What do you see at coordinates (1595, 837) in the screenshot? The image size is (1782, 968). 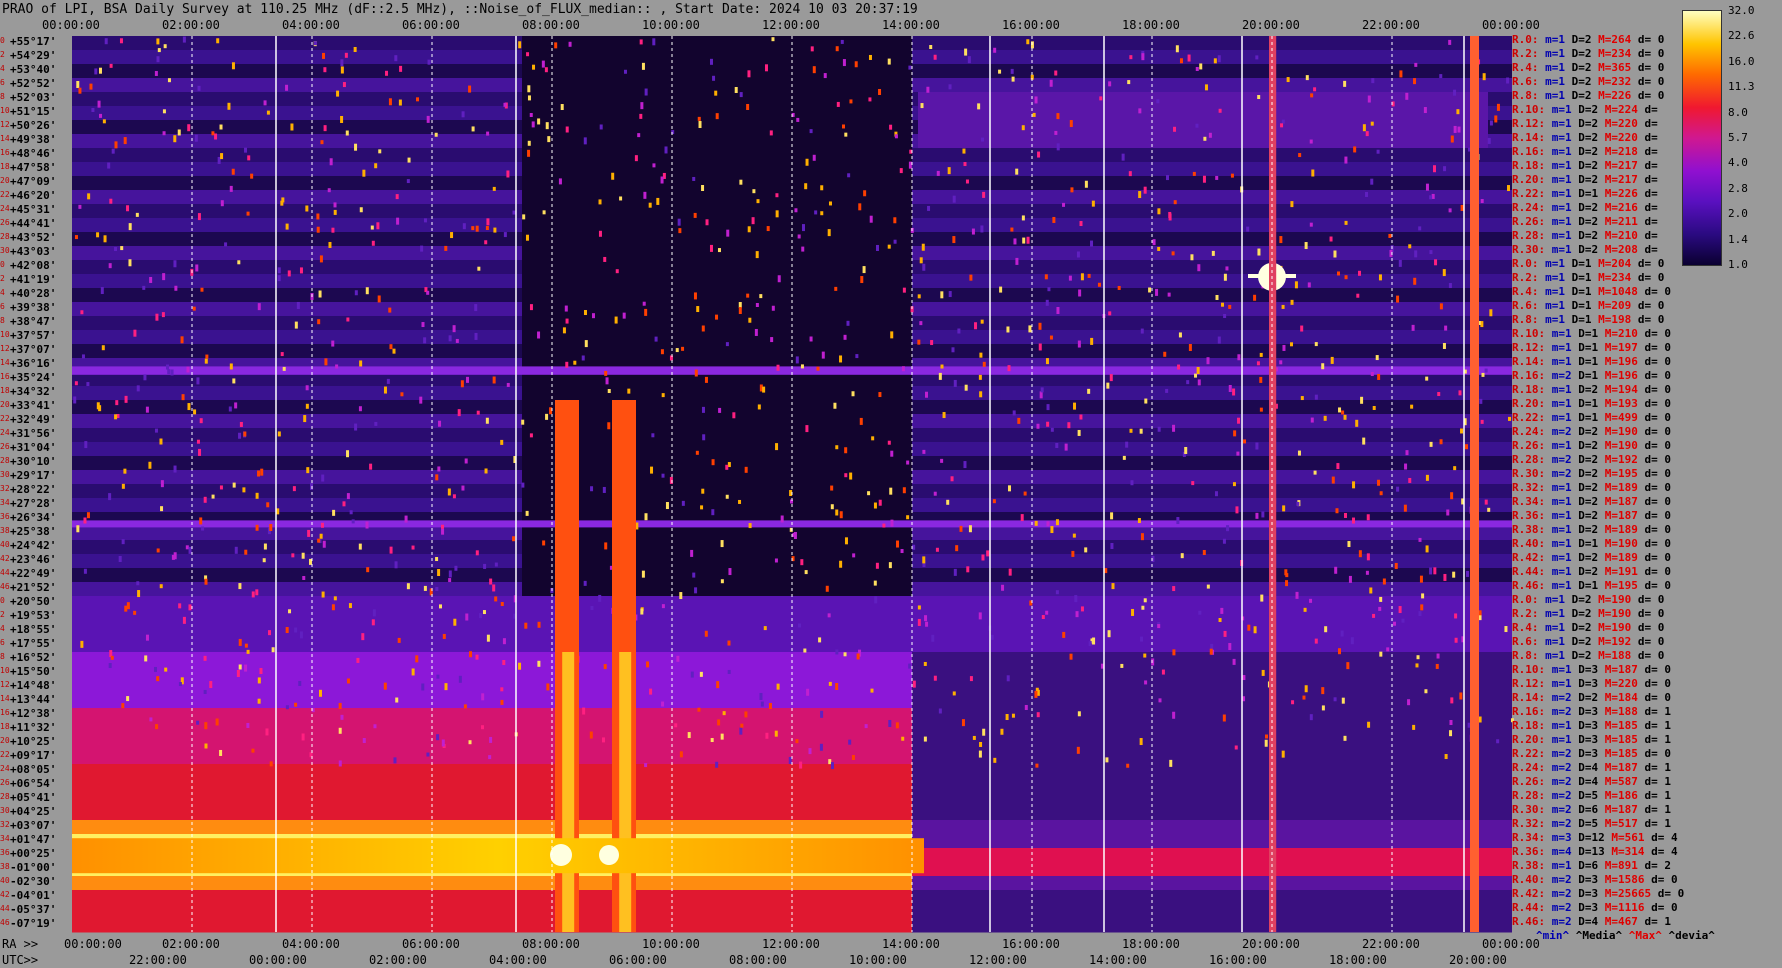 I see `stats-median: D=12` at bounding box center [1595, 837].